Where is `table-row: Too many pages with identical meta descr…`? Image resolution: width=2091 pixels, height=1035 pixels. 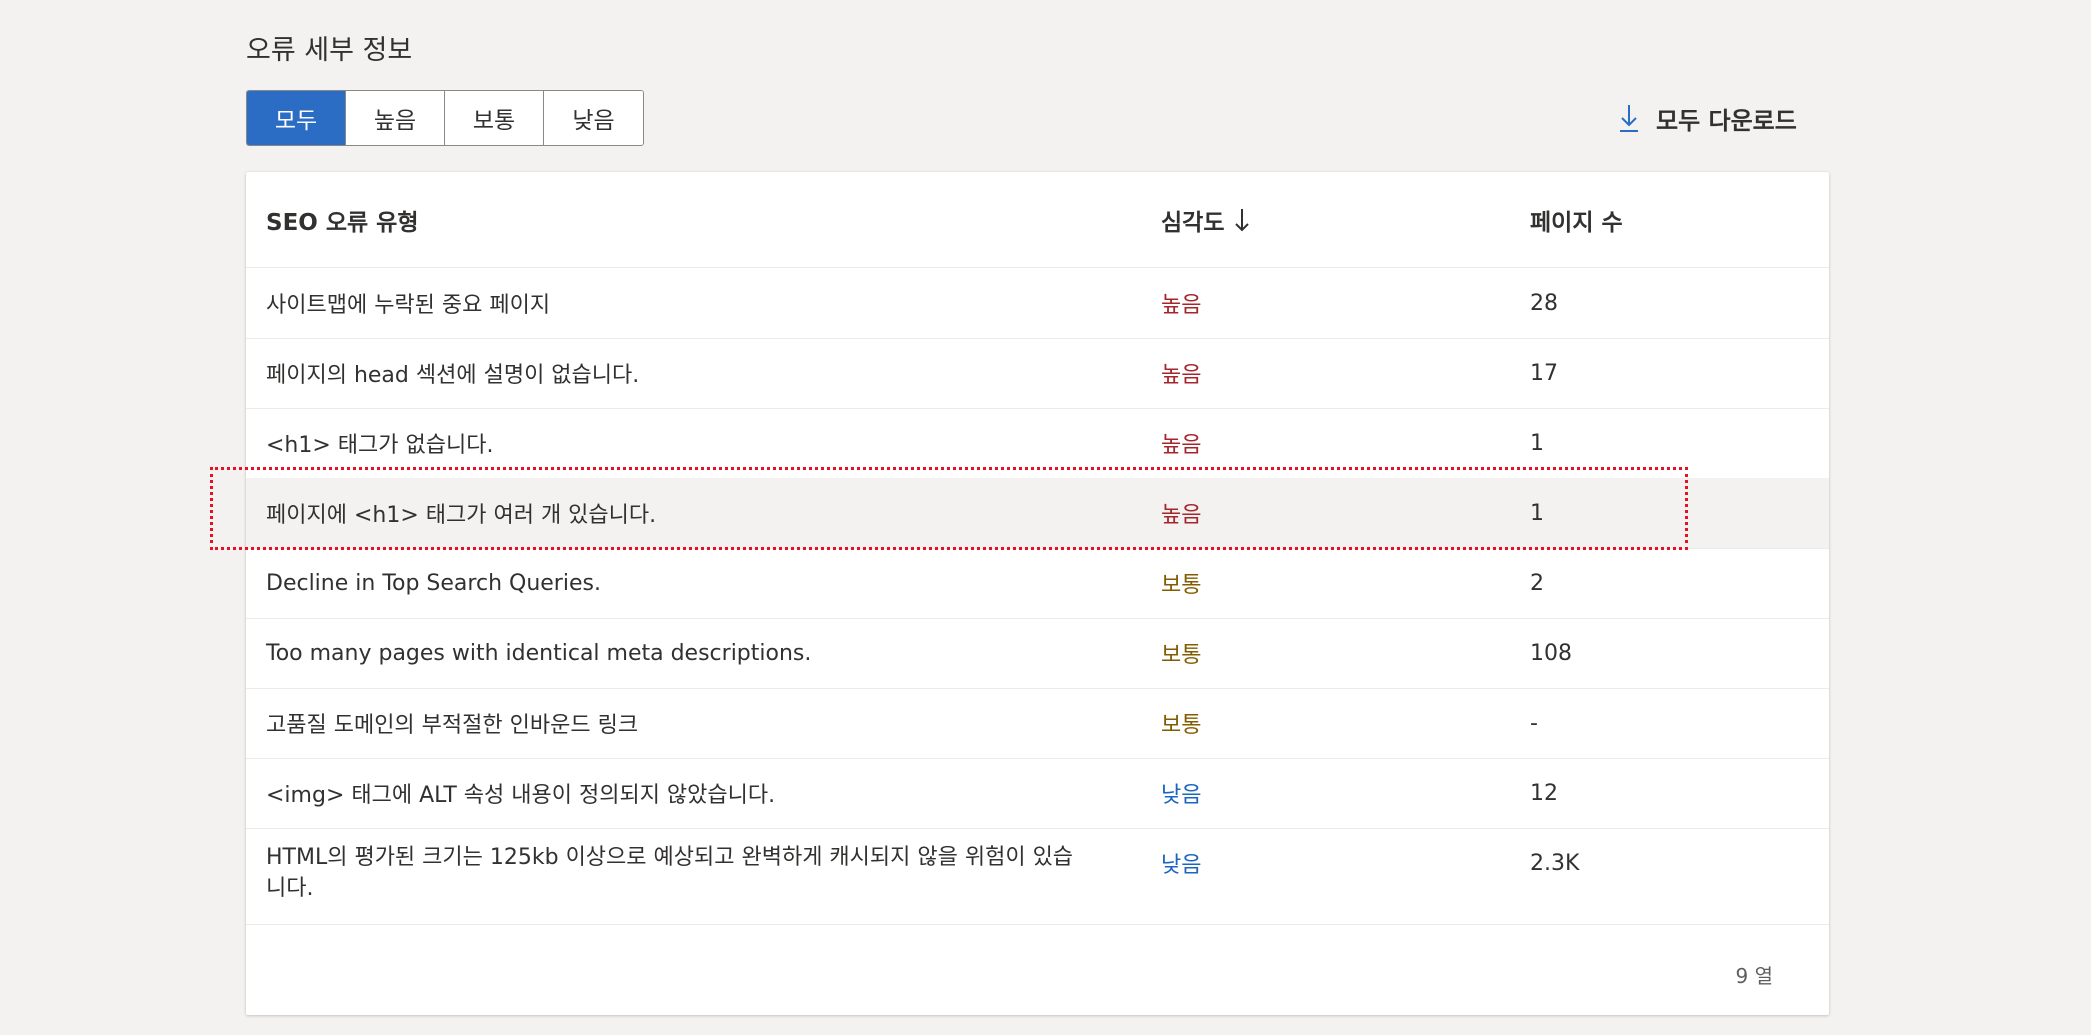
table-row: Too many pages with identical meta descr… is located at coordinates (1037, 653).